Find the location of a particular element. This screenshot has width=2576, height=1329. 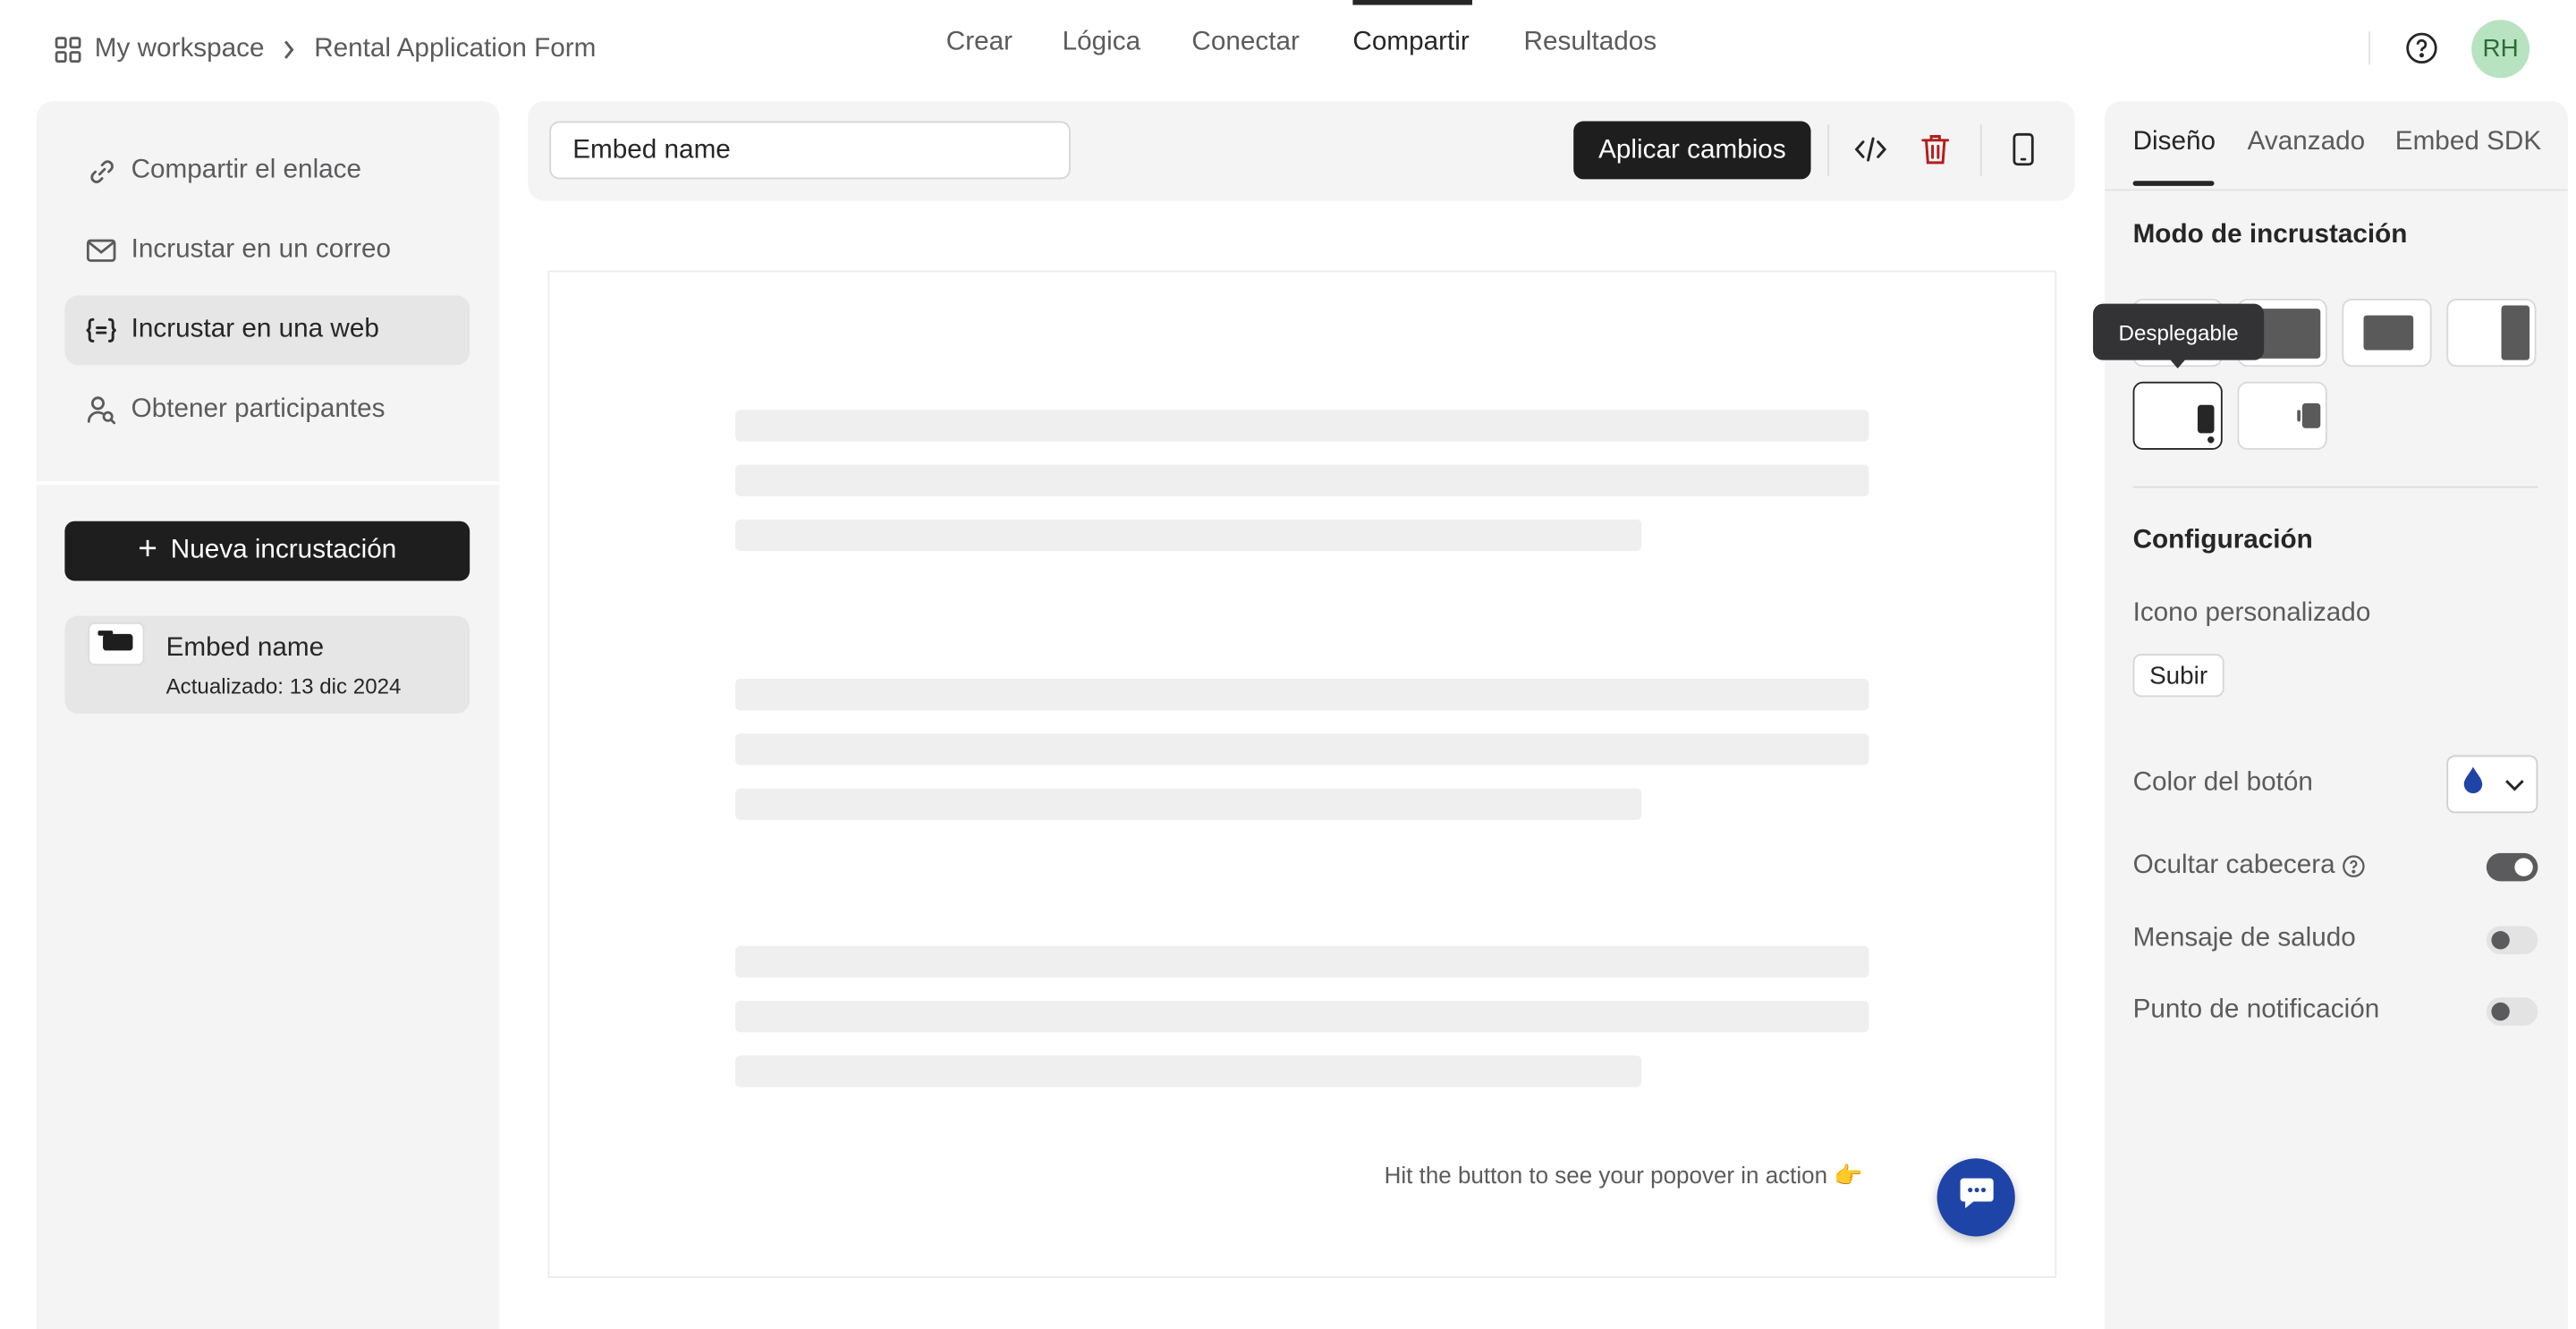

embed-name-input is located at coordinates (810, 150).